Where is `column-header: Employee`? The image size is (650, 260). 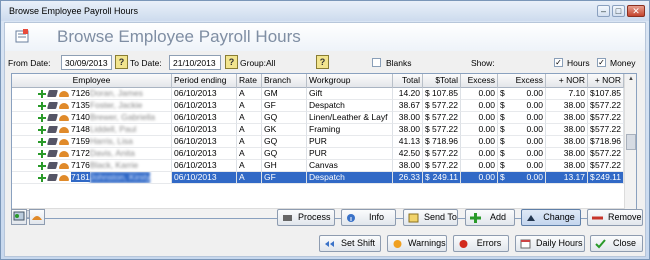 column-header: Employee is located at coordinates (92, 81).